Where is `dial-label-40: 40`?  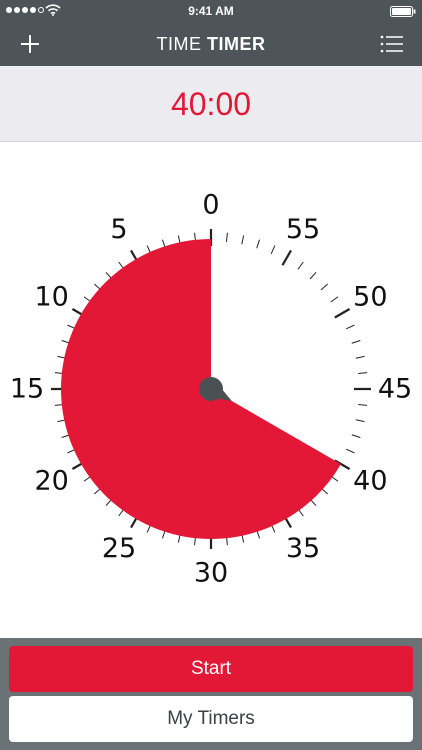
dial-label-40: 40 is located at coordinates (370, 481).